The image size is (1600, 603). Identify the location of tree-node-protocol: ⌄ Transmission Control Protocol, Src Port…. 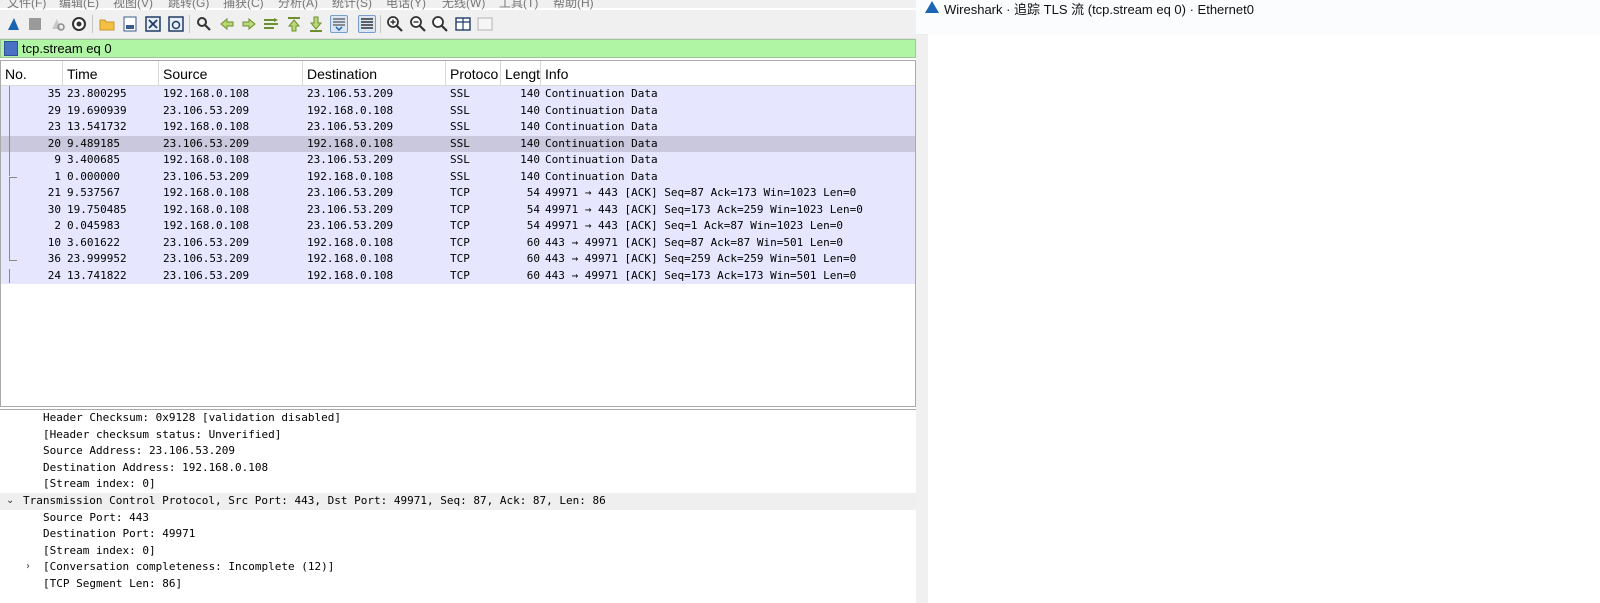
(458, 501).